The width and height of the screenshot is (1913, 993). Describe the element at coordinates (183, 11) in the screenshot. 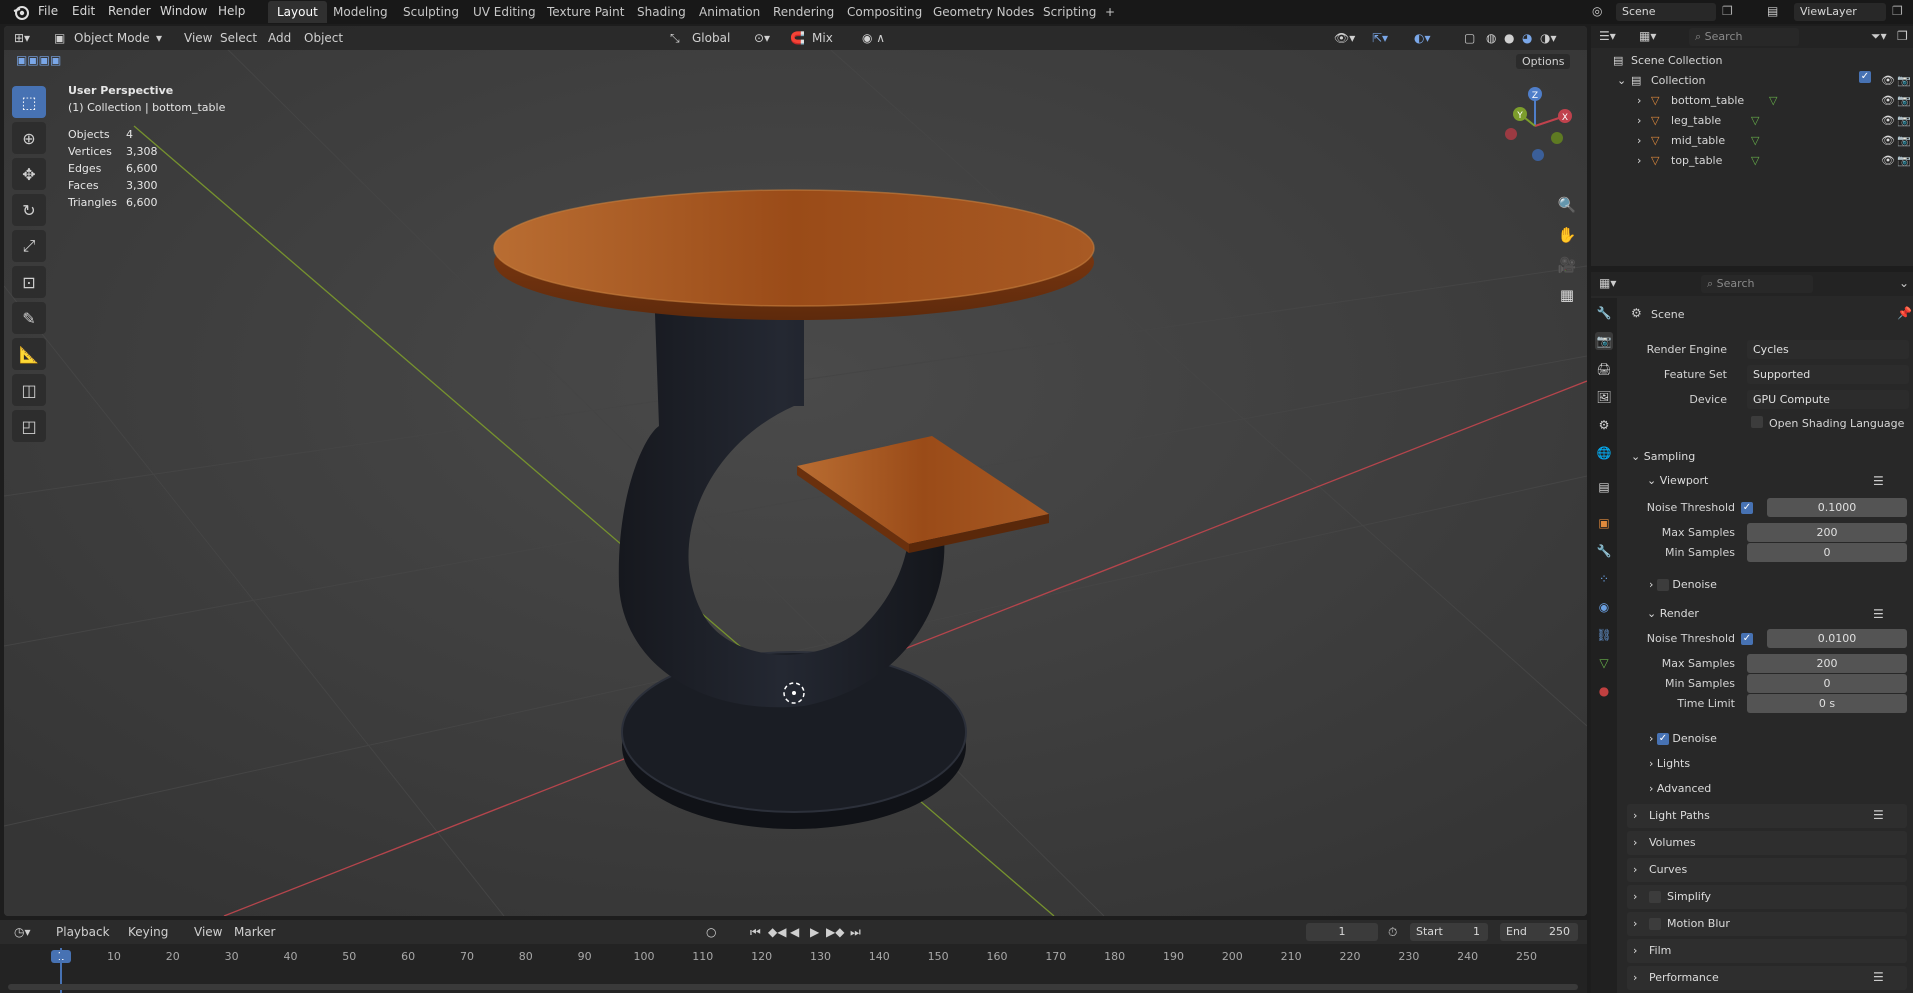

I see `menu-window: Window` at that location.